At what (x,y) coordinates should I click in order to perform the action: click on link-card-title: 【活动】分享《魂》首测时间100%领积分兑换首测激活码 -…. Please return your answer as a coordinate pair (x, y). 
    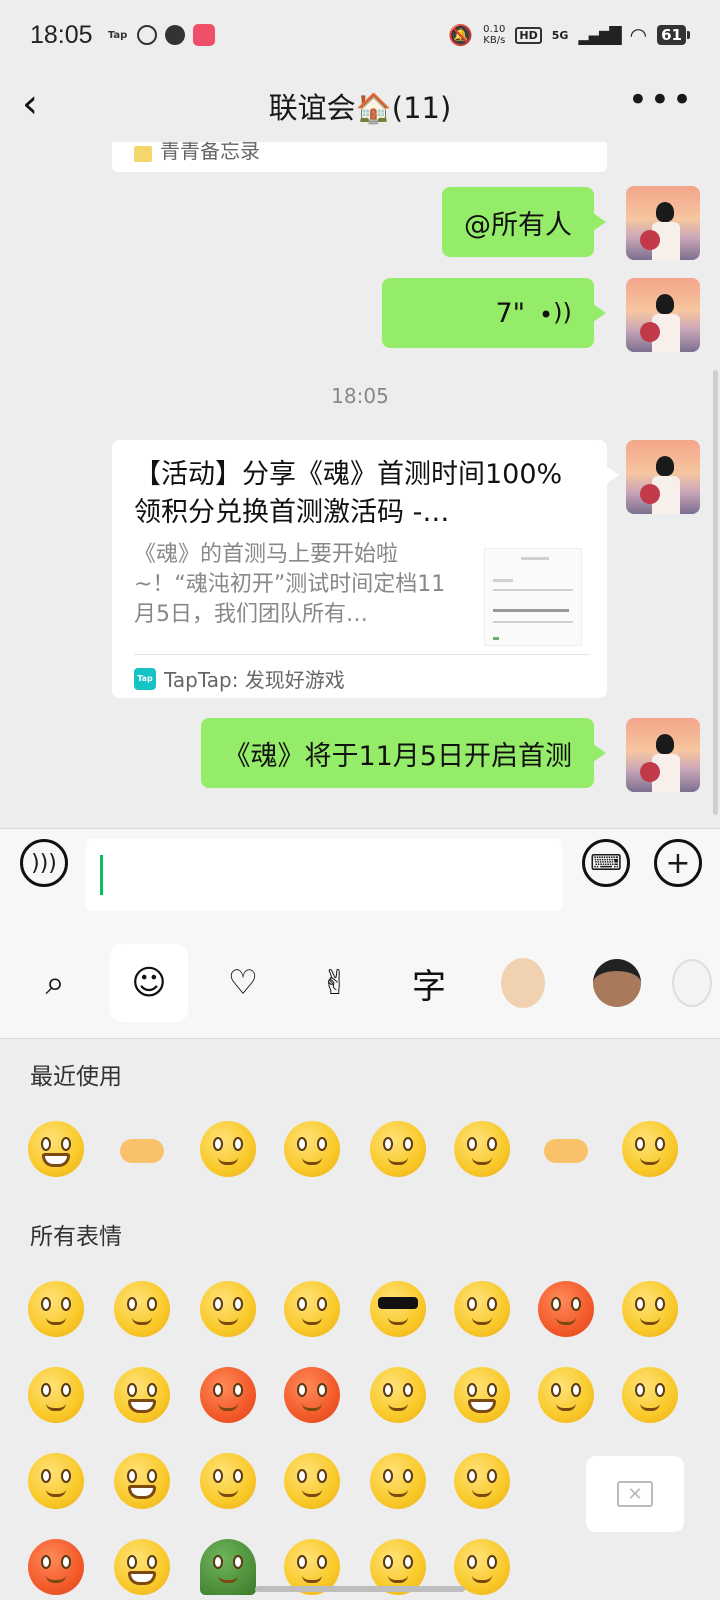
    Looking at the image, I should click on (348, 493).